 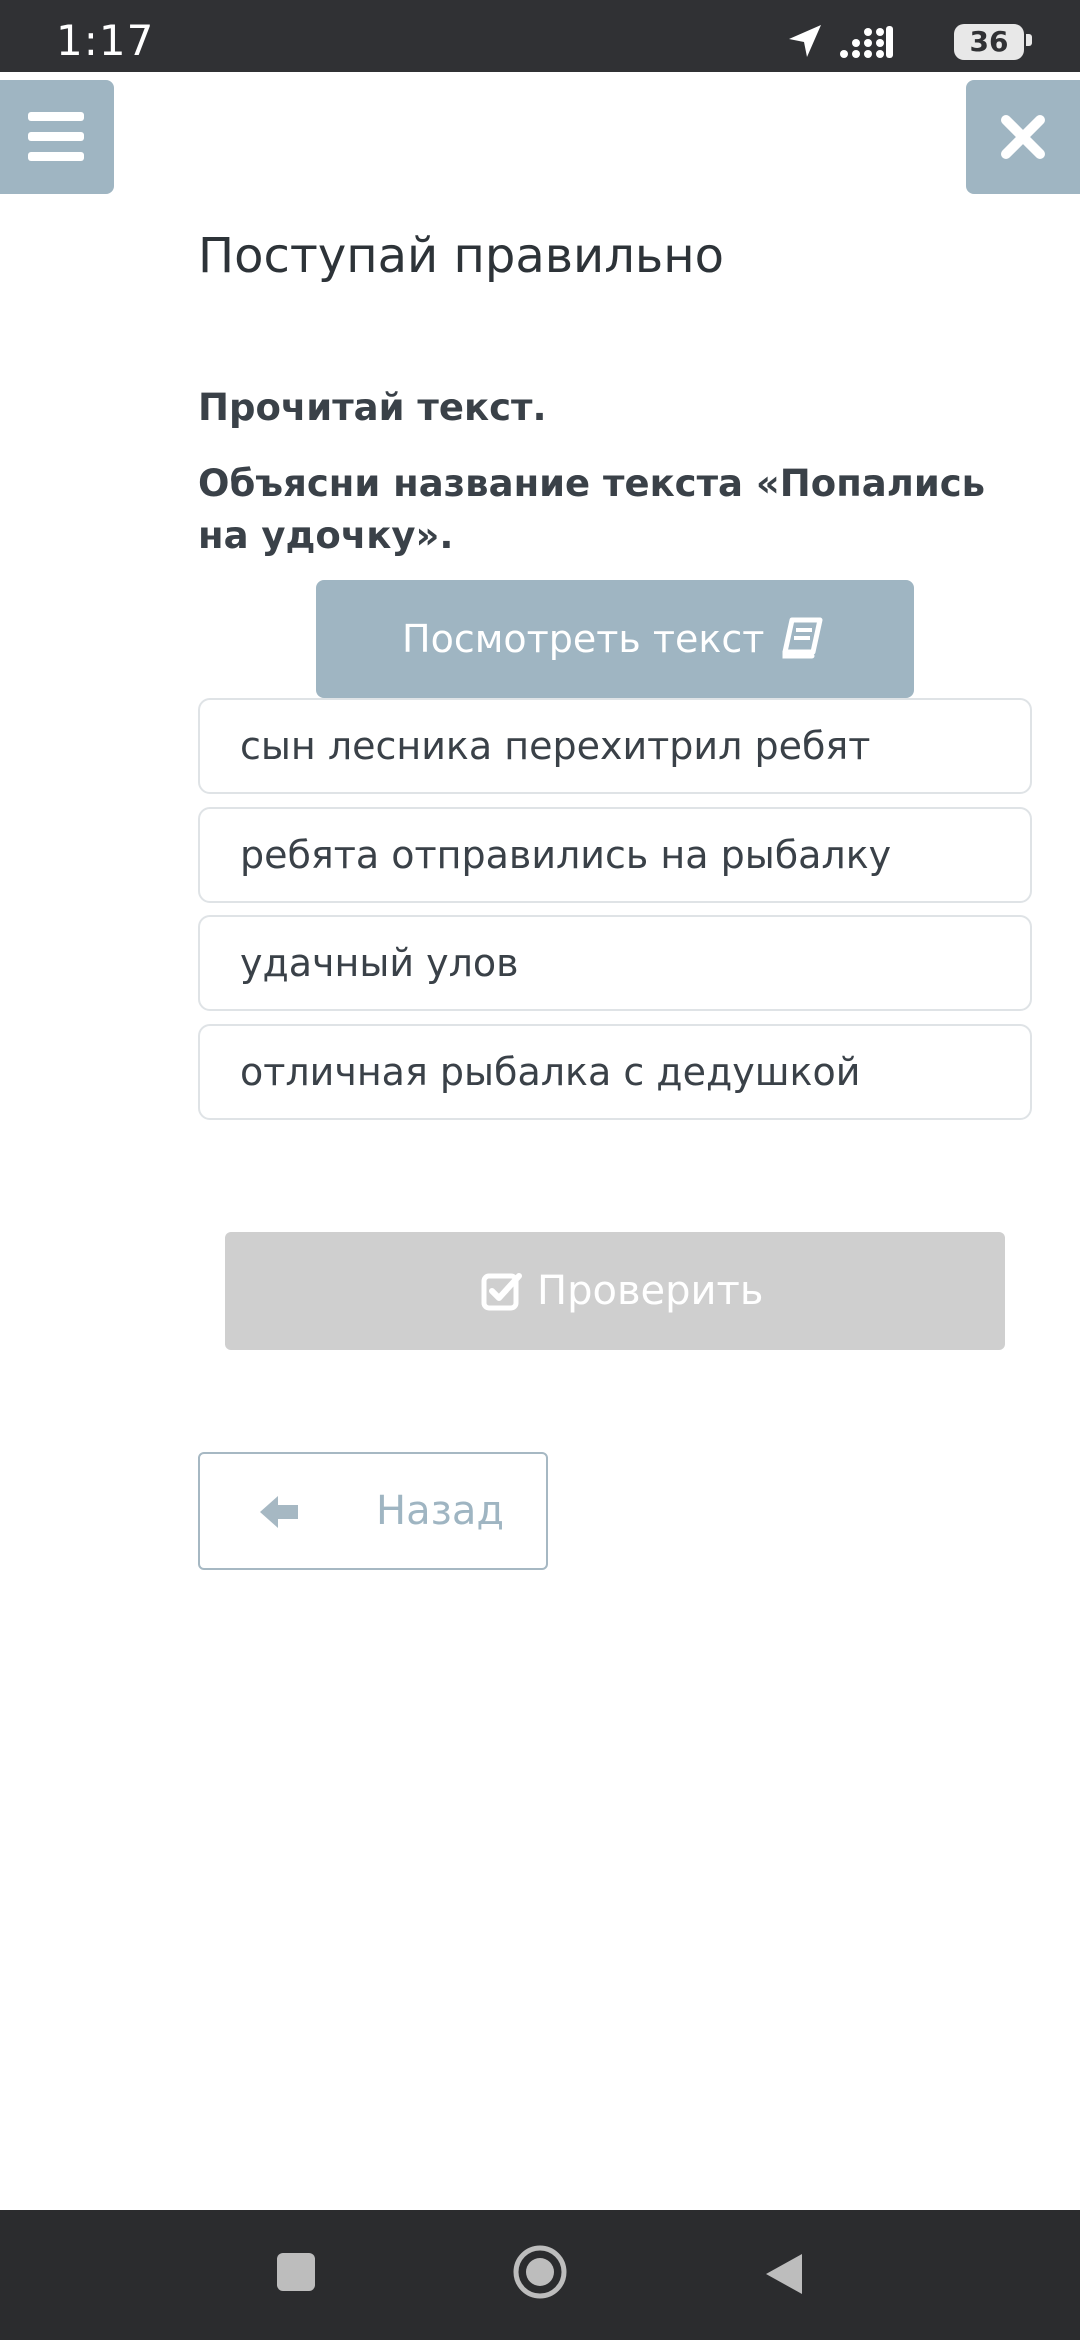 What do you see at coordinates (615, 746) in the screenshot?
I see `answer-option: сын лесника перехитрил ребят` at bounding box center [615, 746].